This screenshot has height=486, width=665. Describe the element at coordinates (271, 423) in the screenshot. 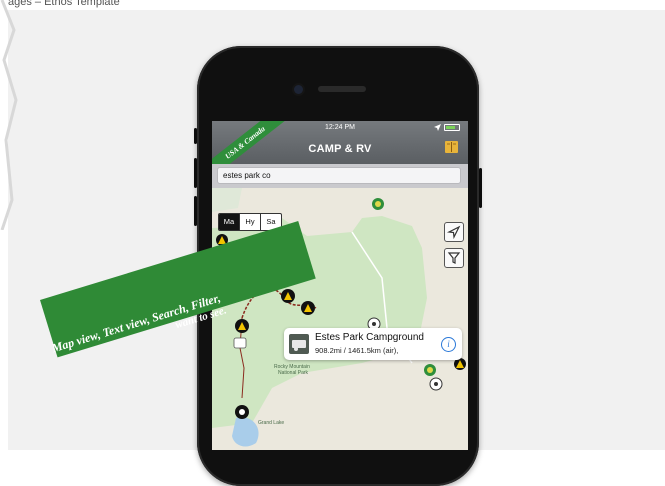

I see `lake-label: Grand Lake` at that location.